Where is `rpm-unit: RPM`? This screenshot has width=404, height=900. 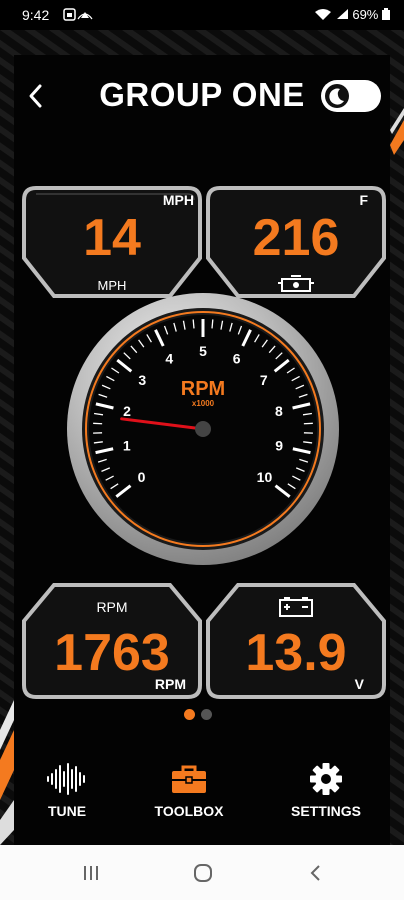
rpm-unit: RPM is located at coordinates (170, 684).